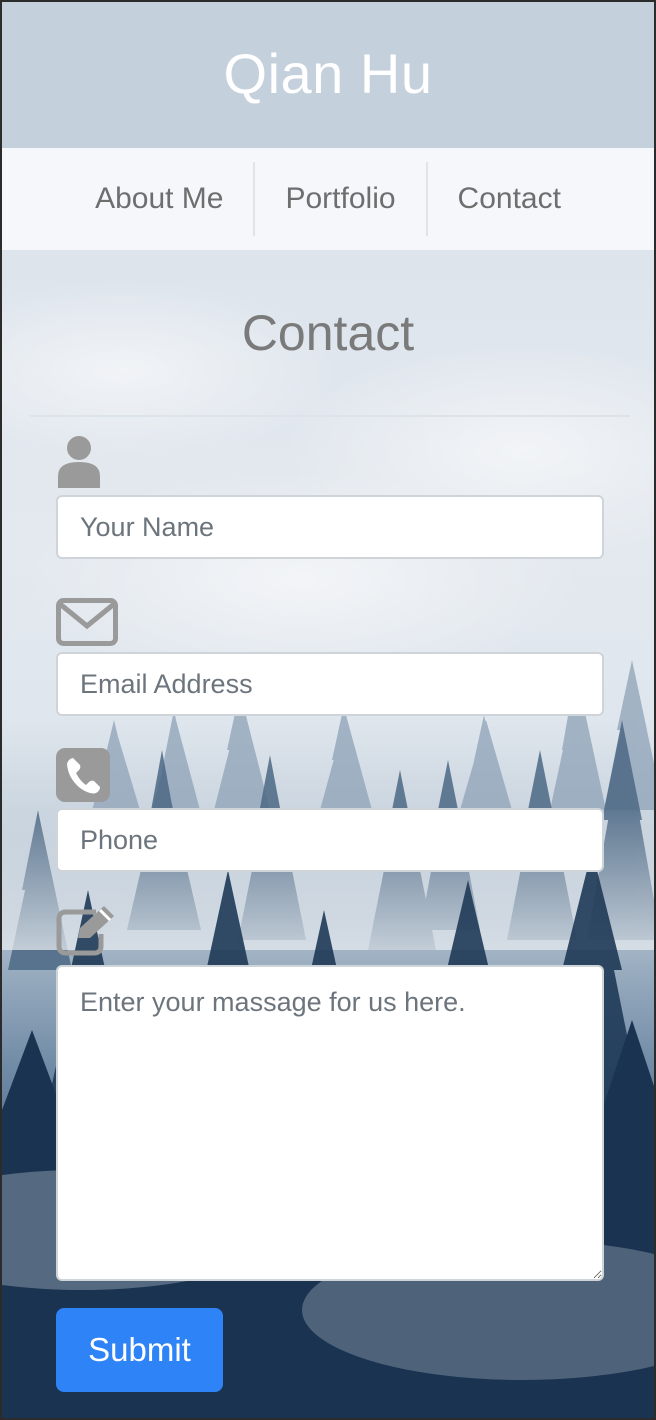 The height and width of the screenshot is (1420, 656). I want to click on divider, so click(330, 416).